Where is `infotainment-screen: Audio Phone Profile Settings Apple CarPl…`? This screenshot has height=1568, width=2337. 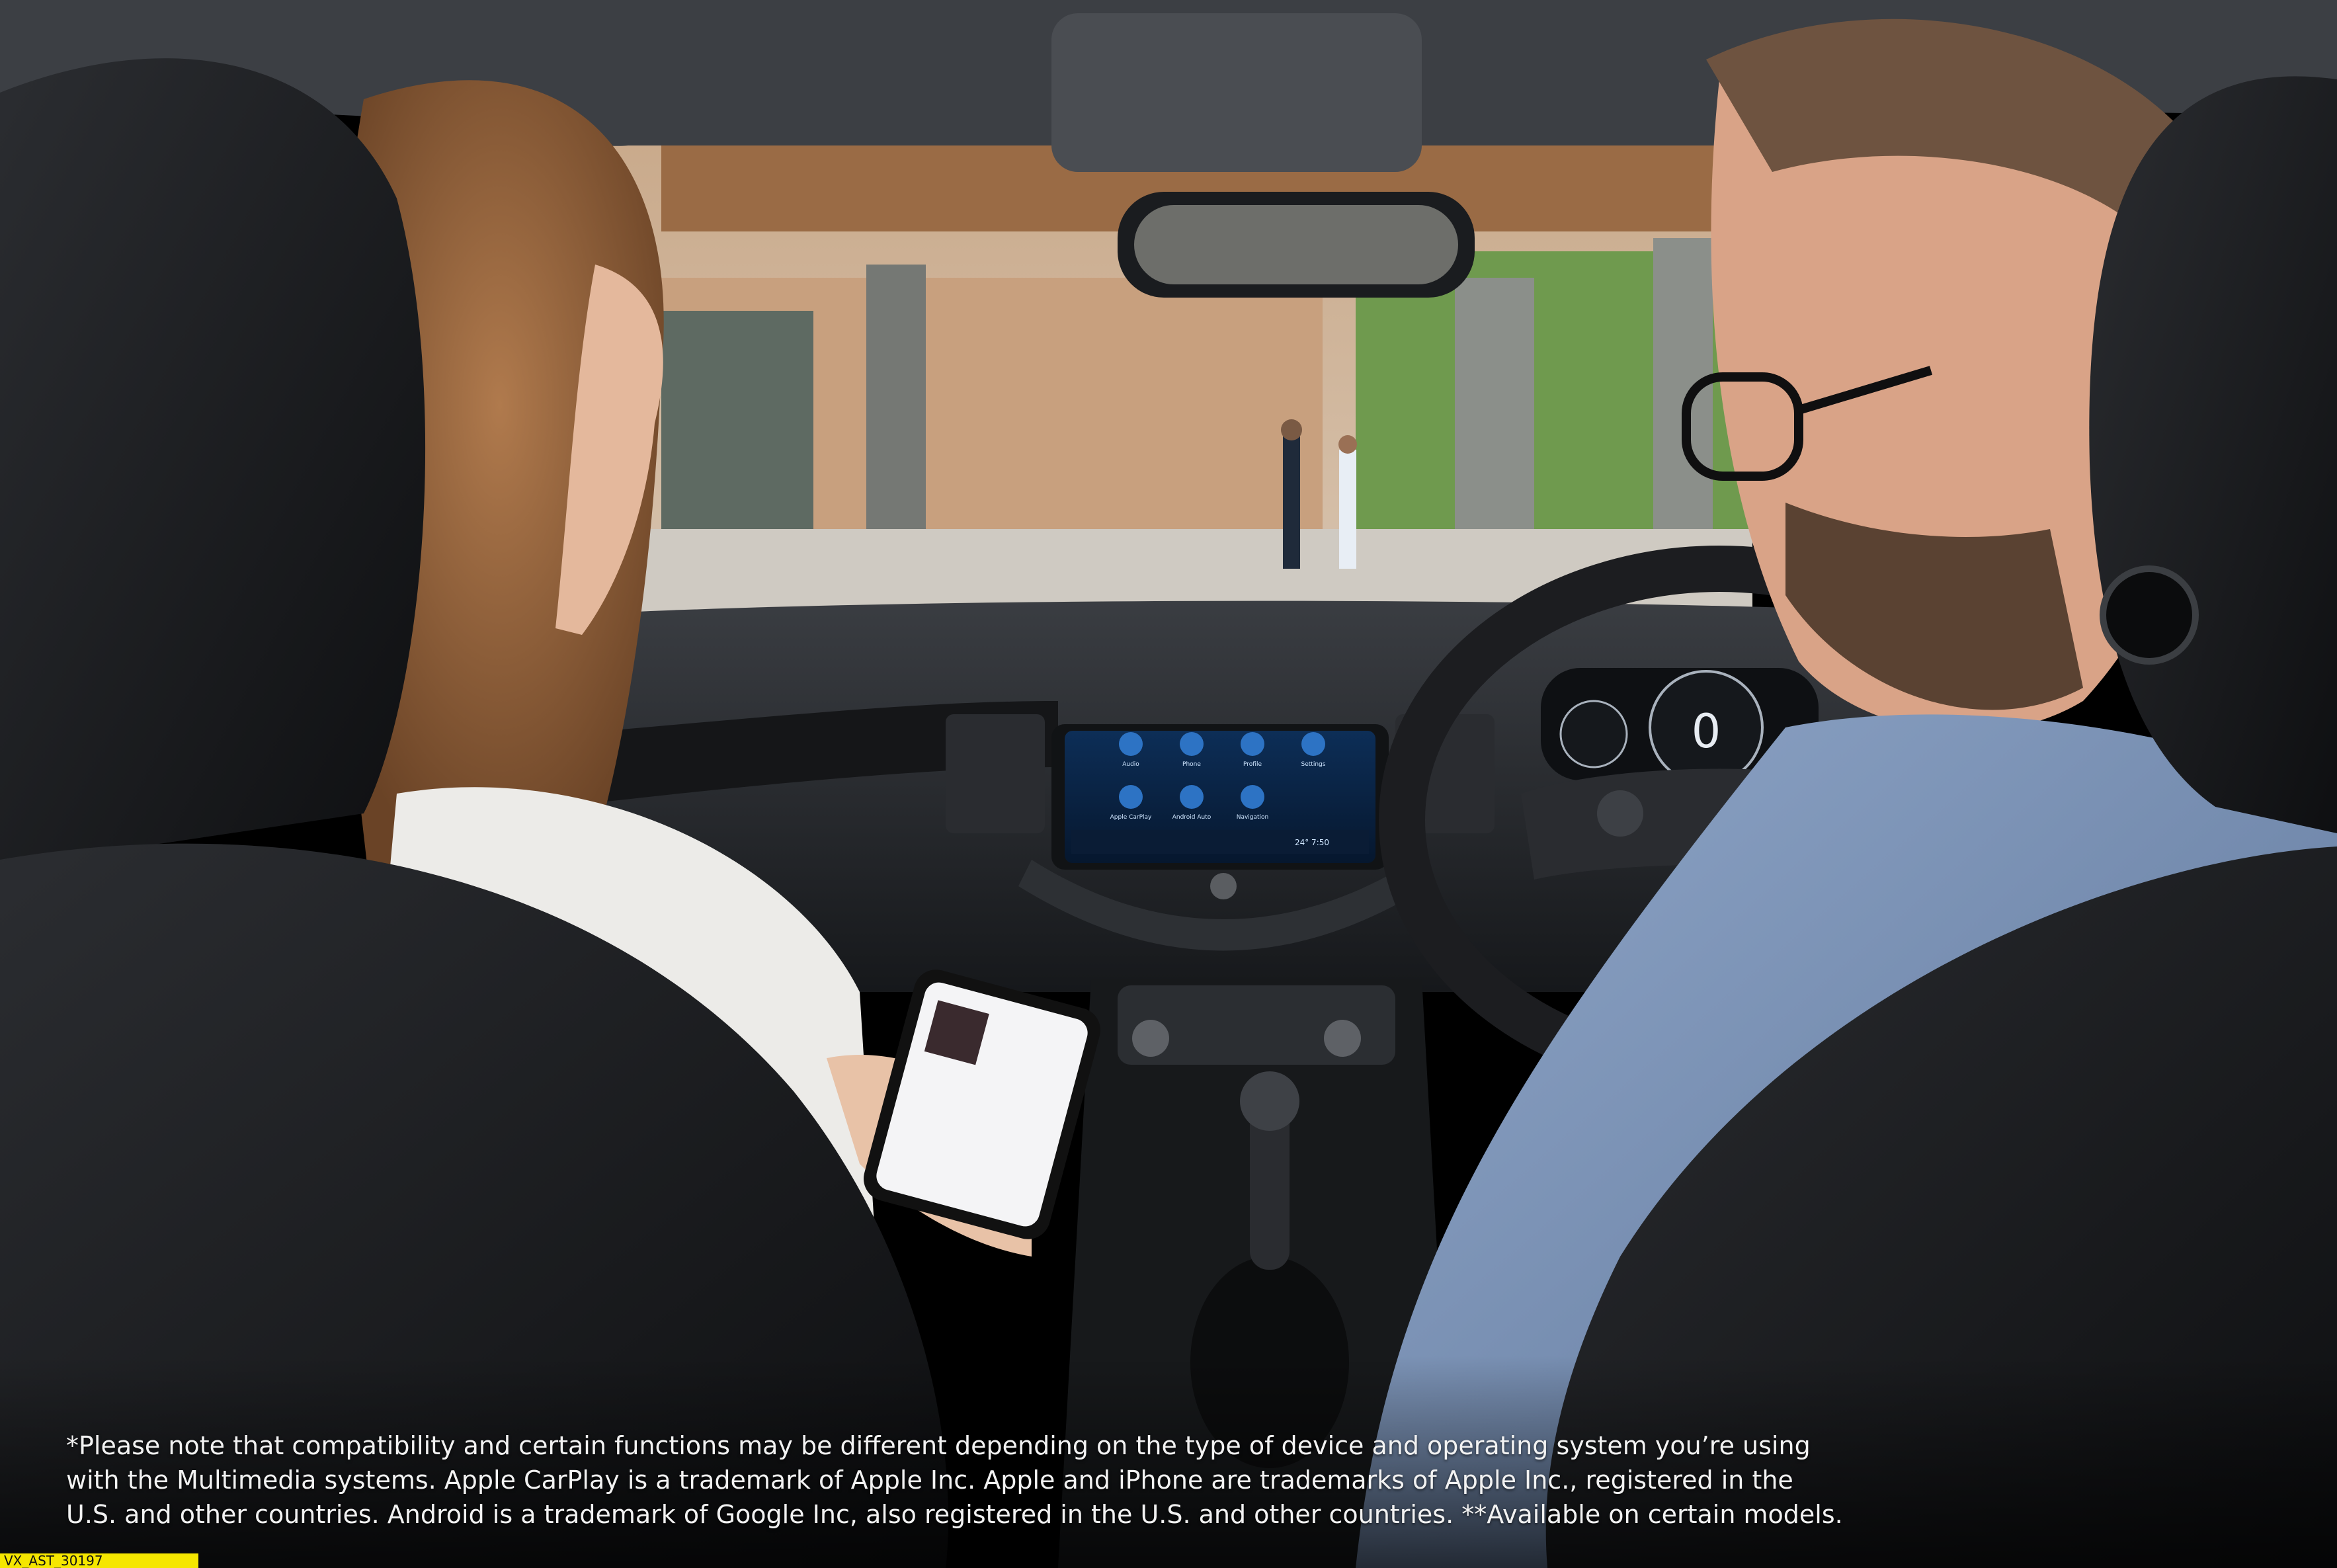 infotainment-screen: Audio Phone Profile Settings Apple CarPl… is located at coordinates (1220, 797).